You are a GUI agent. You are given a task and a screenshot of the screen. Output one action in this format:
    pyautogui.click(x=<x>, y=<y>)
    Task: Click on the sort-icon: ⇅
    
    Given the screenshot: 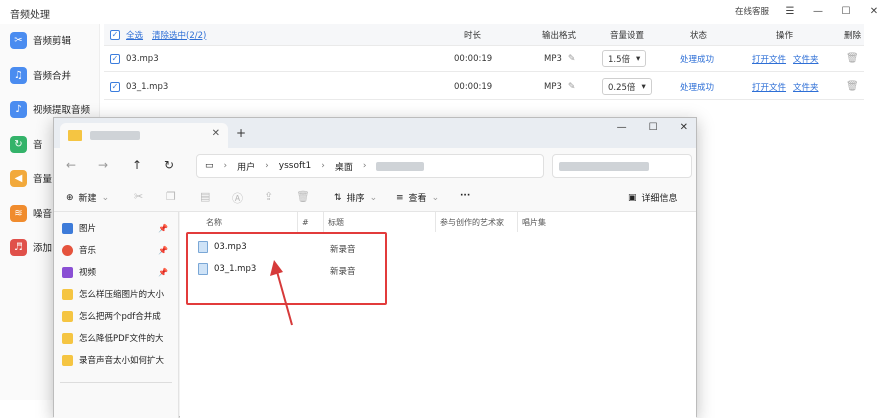 What is the action you would take?
    pyautogui.click(x=338, y=197)
    